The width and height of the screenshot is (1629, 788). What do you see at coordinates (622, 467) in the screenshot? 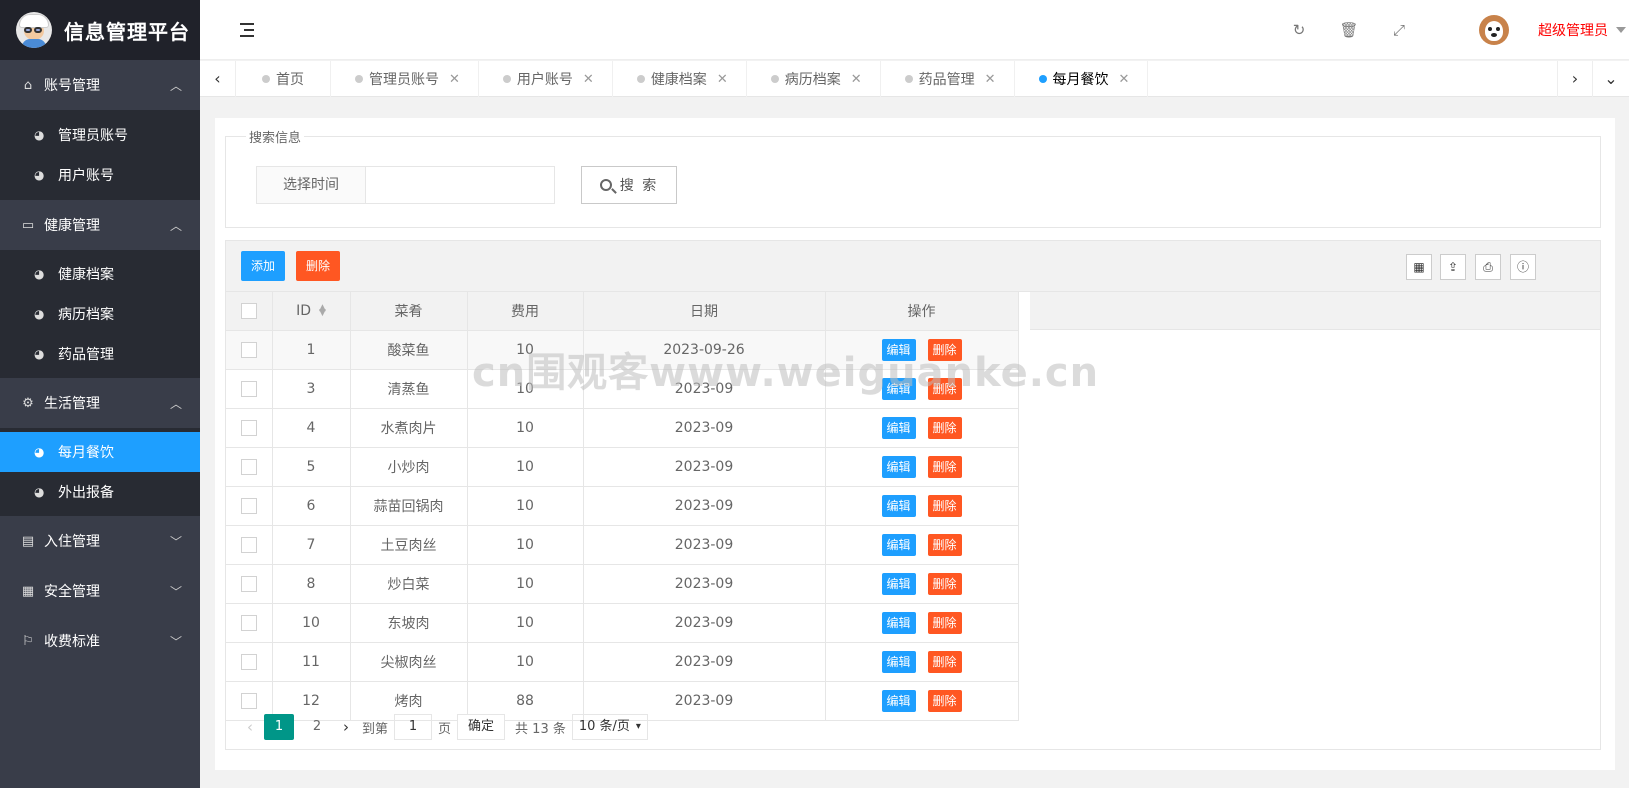
I see `table-row: 5 小炒肉 10 2023-09 编辑 删除` at bounding box center [622, 467].